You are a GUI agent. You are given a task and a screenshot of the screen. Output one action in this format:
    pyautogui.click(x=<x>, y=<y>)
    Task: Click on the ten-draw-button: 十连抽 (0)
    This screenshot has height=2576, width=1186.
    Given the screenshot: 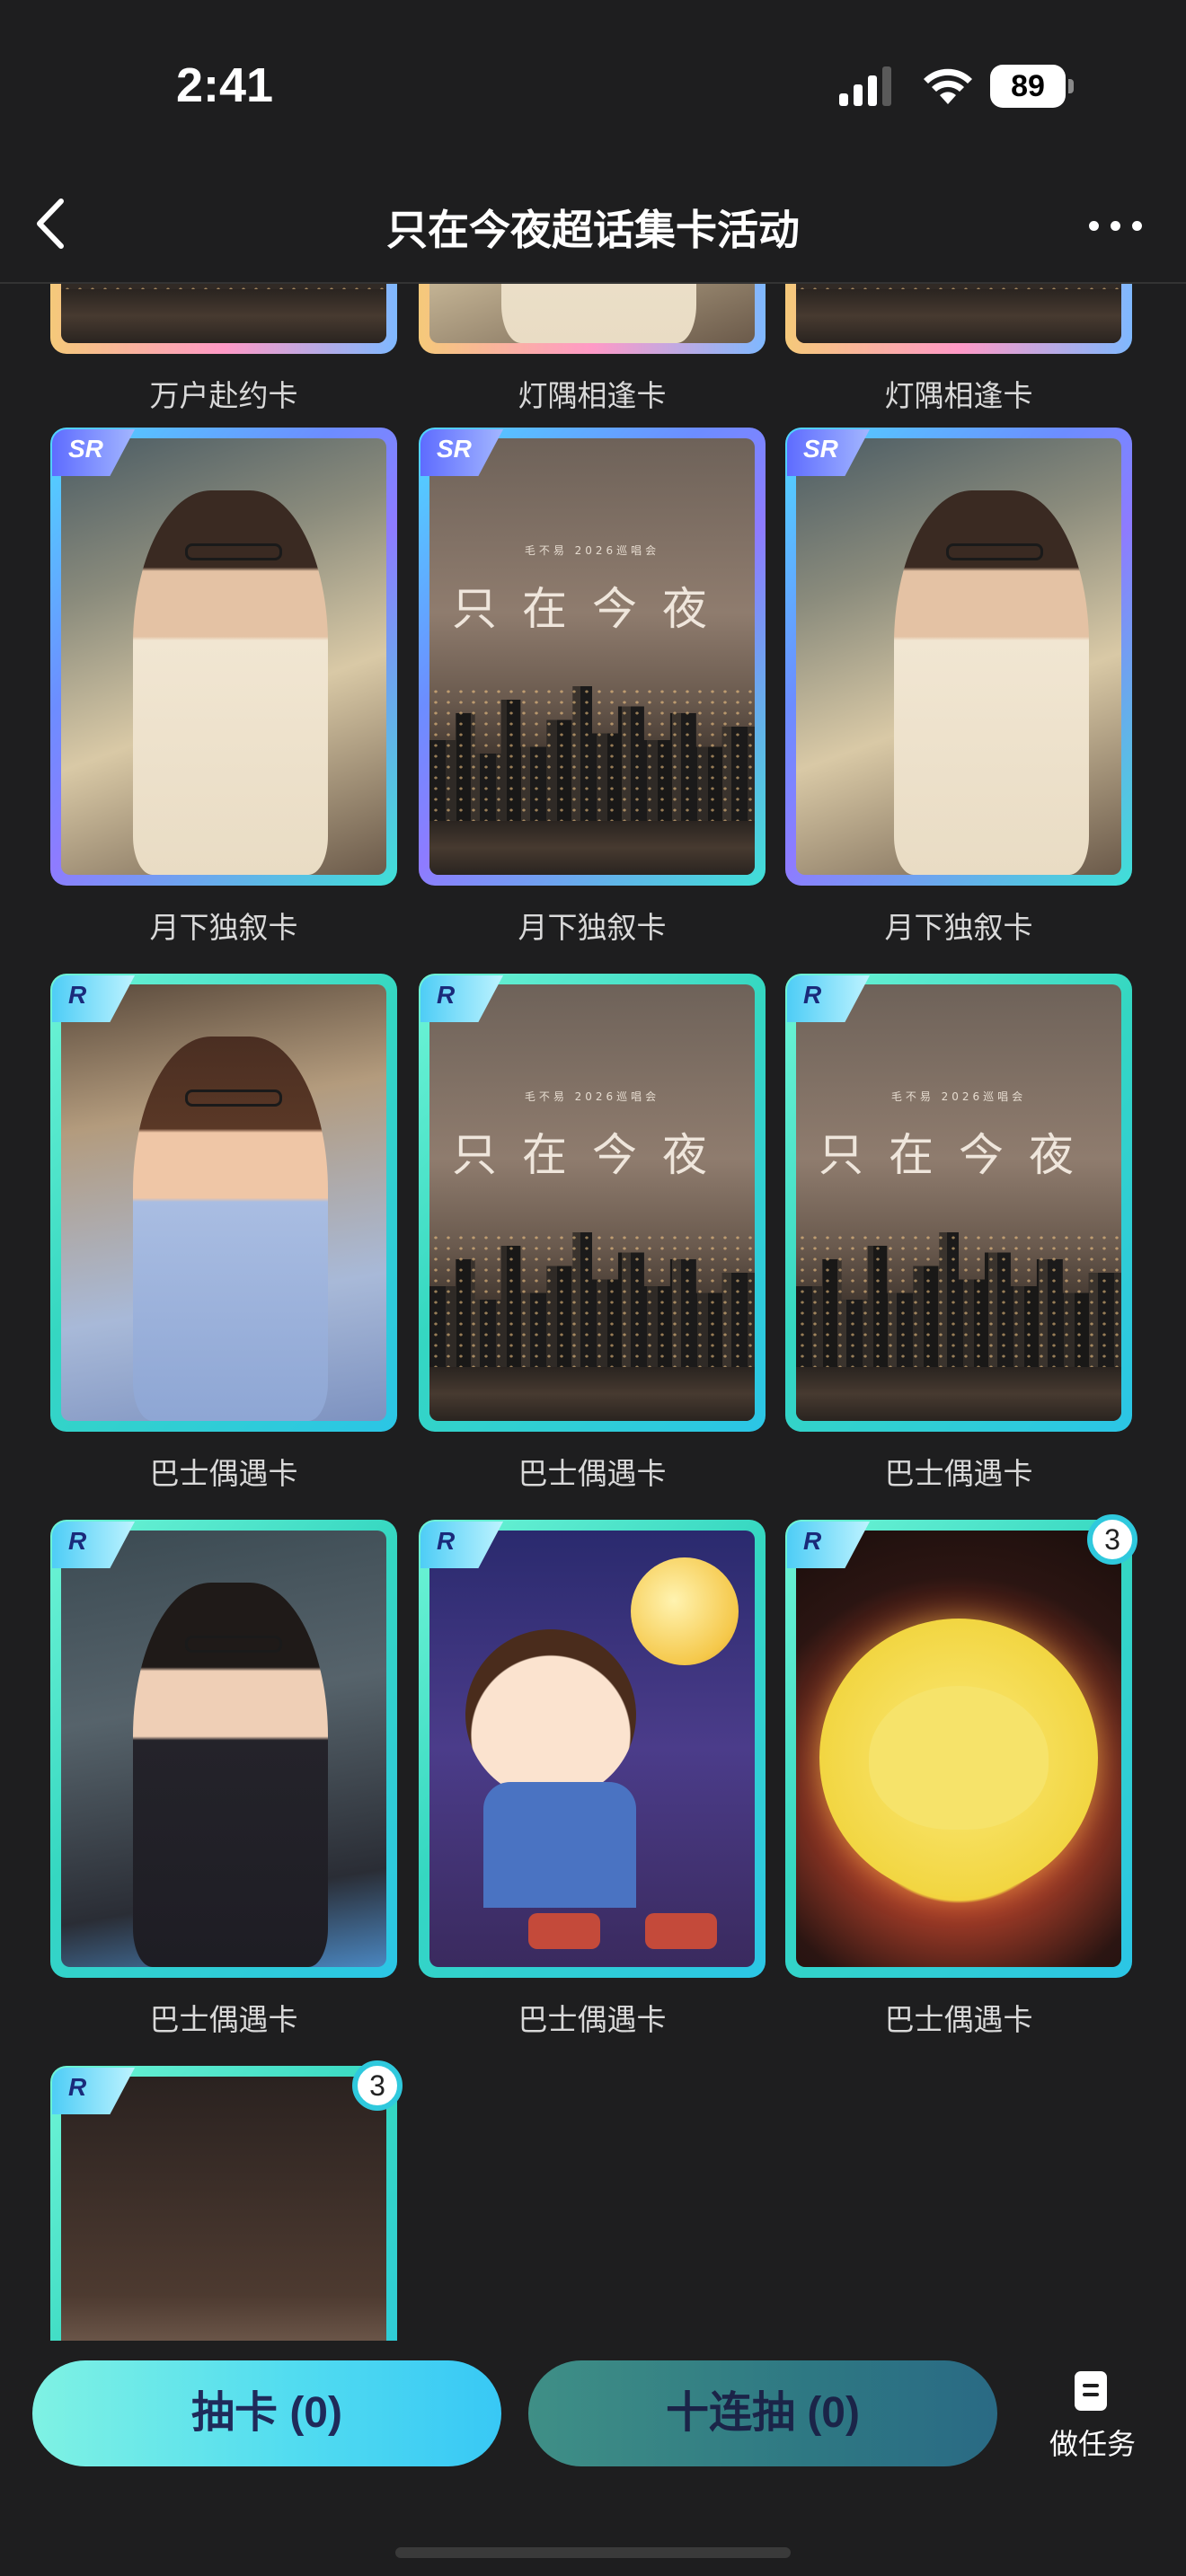 What is the action you would take?
    pyautogui.click(x=762, y=2413)
    